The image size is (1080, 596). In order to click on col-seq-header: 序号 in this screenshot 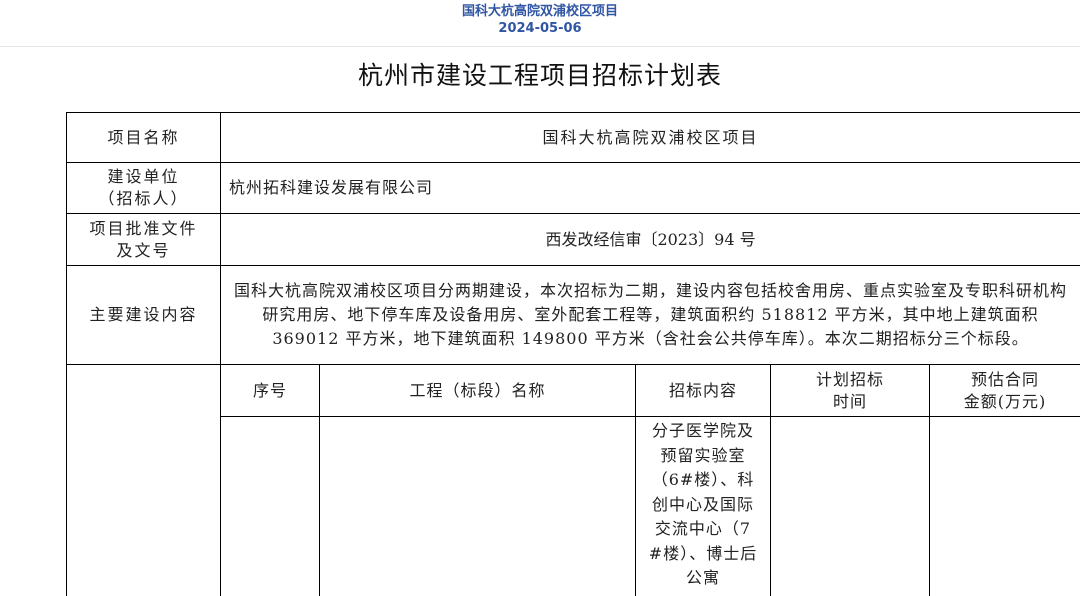, I will do `click(270, 390)`.